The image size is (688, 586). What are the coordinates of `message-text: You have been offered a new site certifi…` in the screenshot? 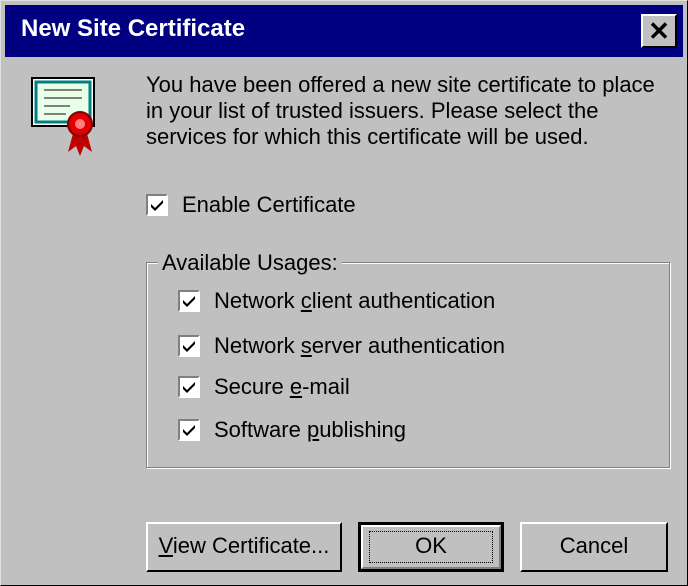 It's located at (400, 110).